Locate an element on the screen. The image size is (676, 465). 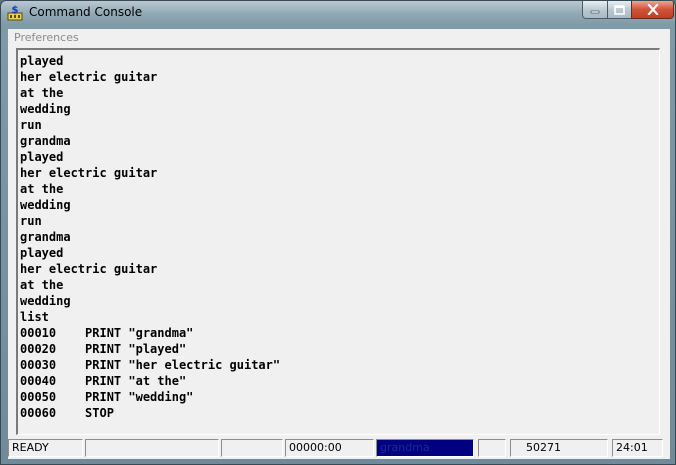
status-timer: 00000:00 is located at coordinates (329, 448).